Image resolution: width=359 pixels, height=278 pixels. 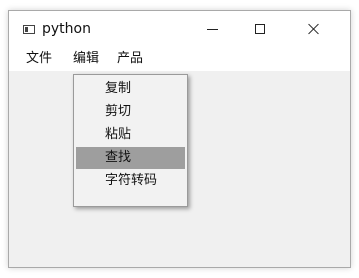 I want to click on maximize-button, so click(x=260, y=29).